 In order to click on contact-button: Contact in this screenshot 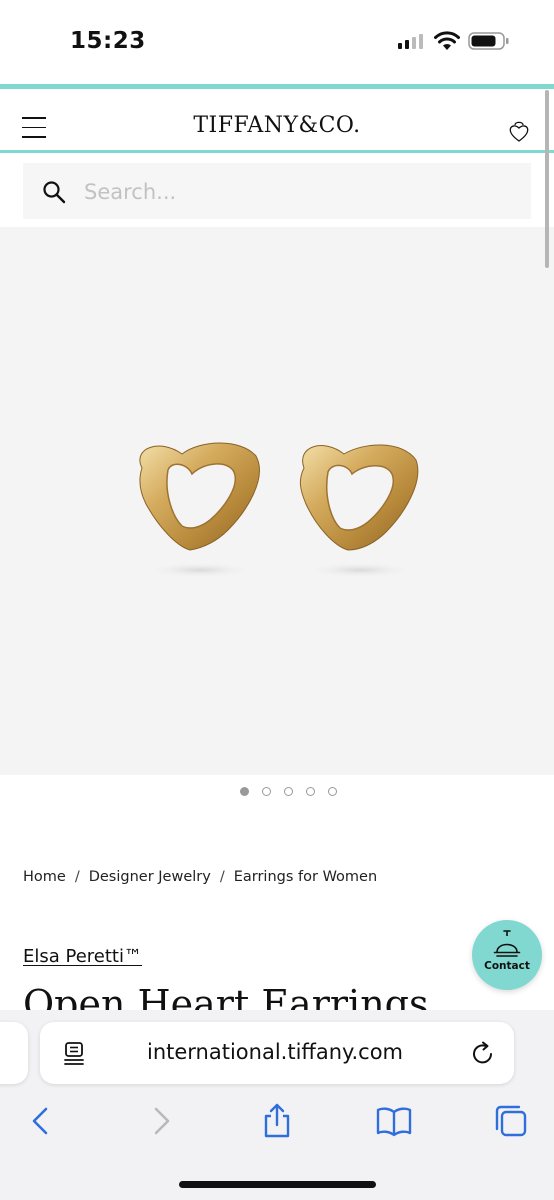, I will do `click(507, 955)`.